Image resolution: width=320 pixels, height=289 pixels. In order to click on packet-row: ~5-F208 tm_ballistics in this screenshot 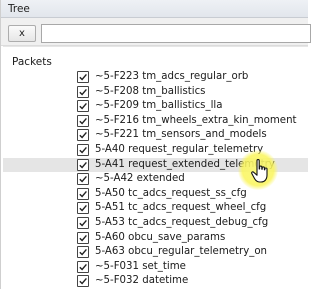, I will do `click(155, 92)`.